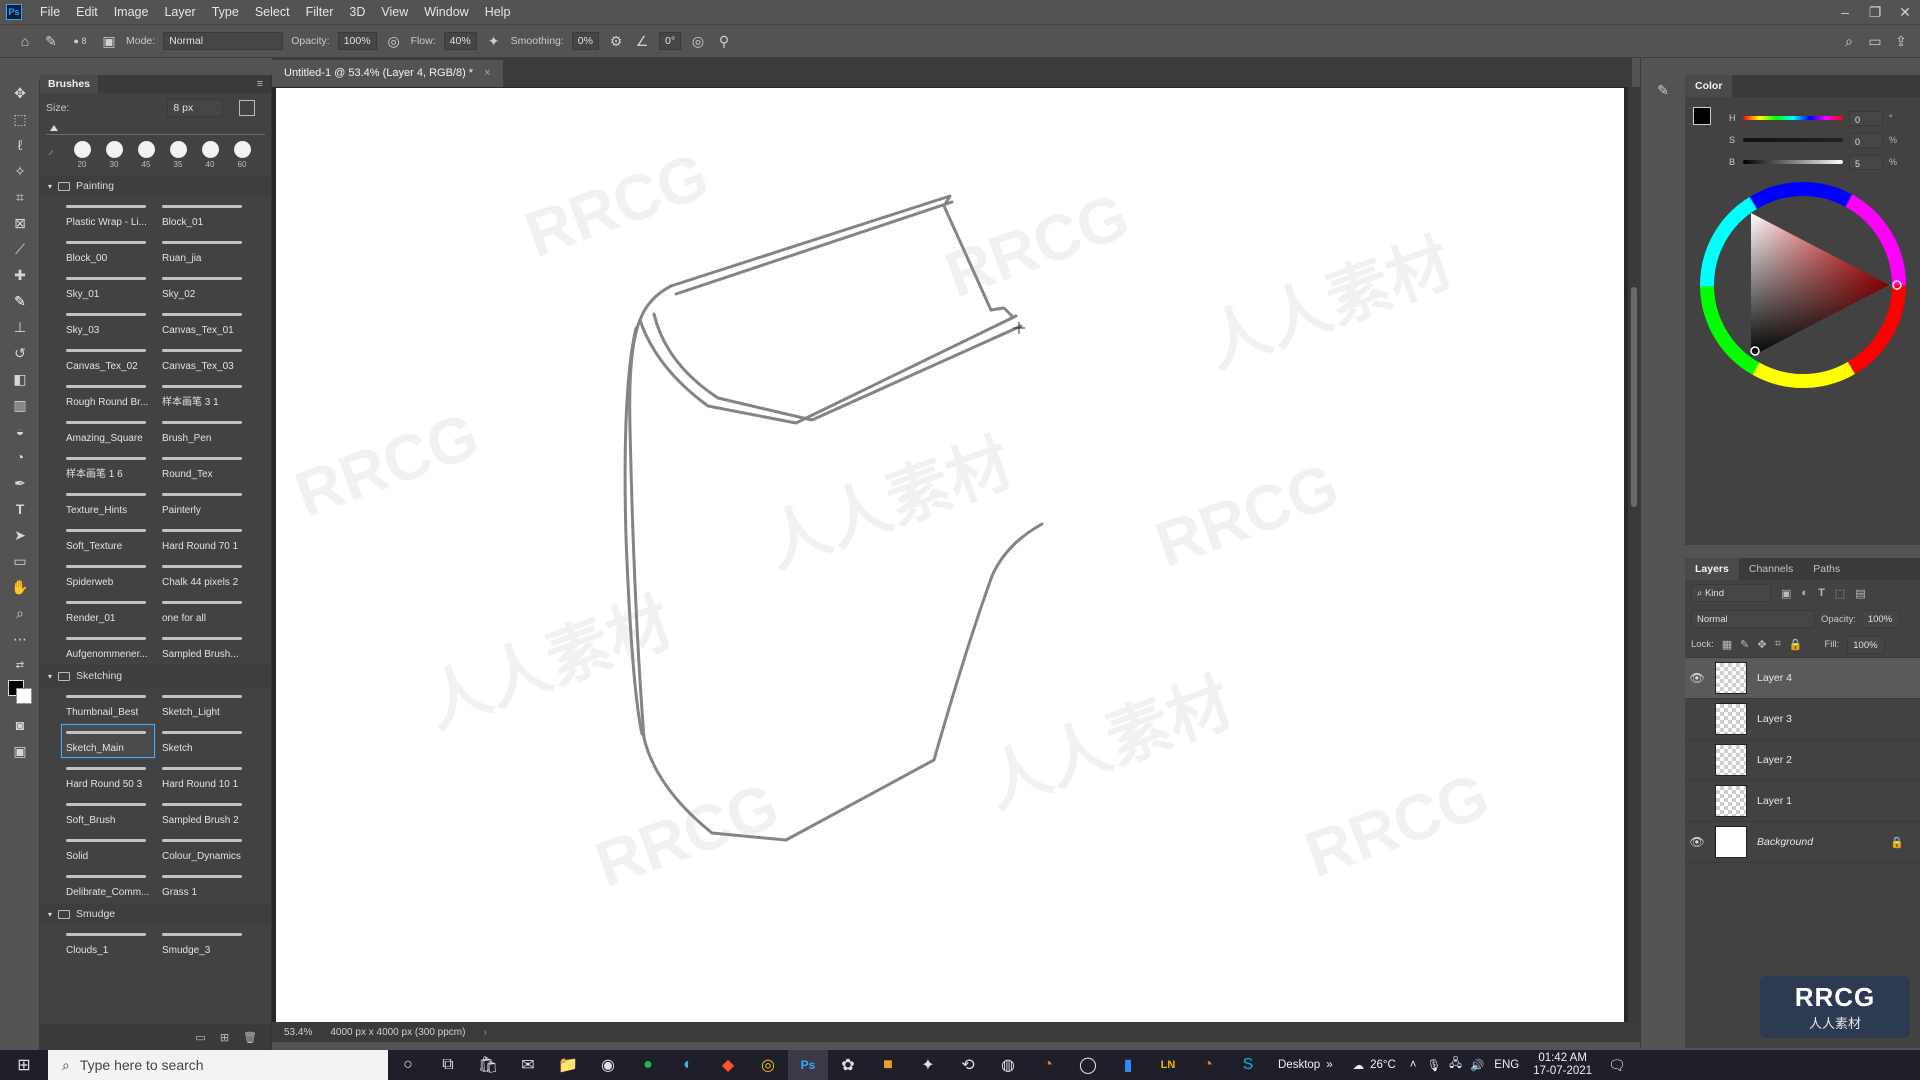  What do you see at coordinates (54, 128) in the screenshot?
I see `brush-size-slider-handle` at bounding box center [54, 128].